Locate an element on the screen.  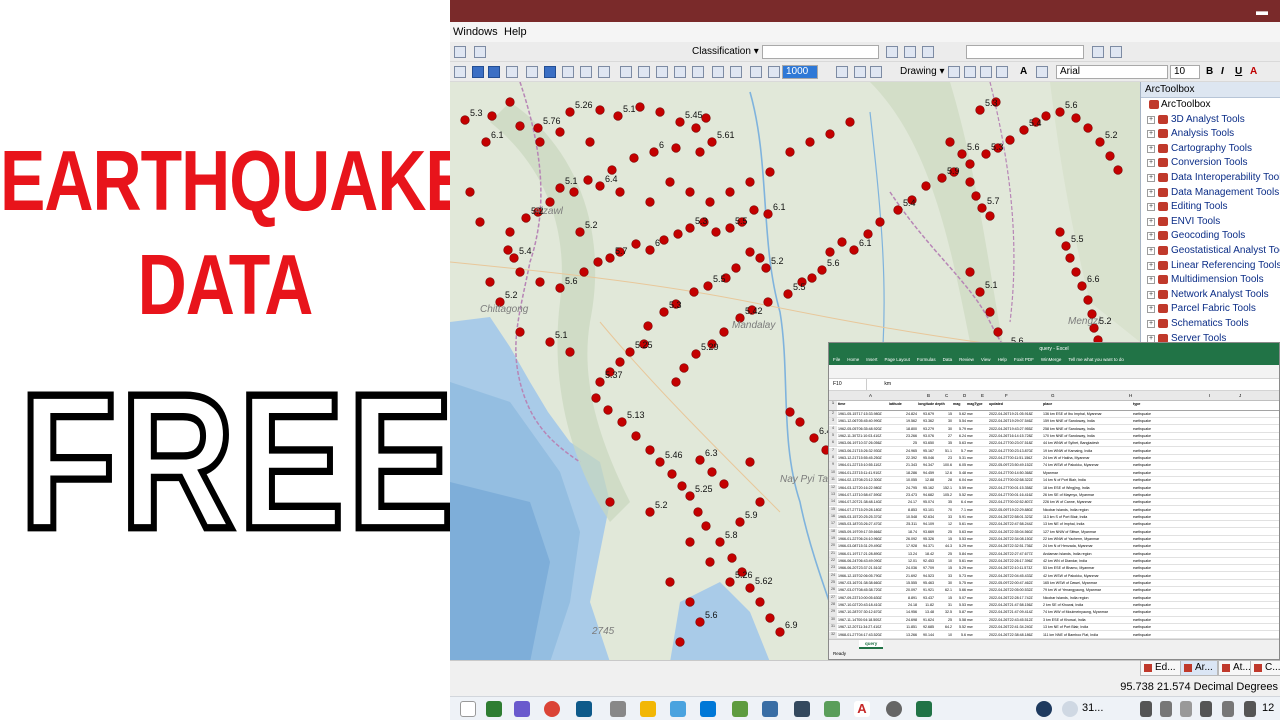
column-header-cell: latitude is located at coordinates (903, 404).